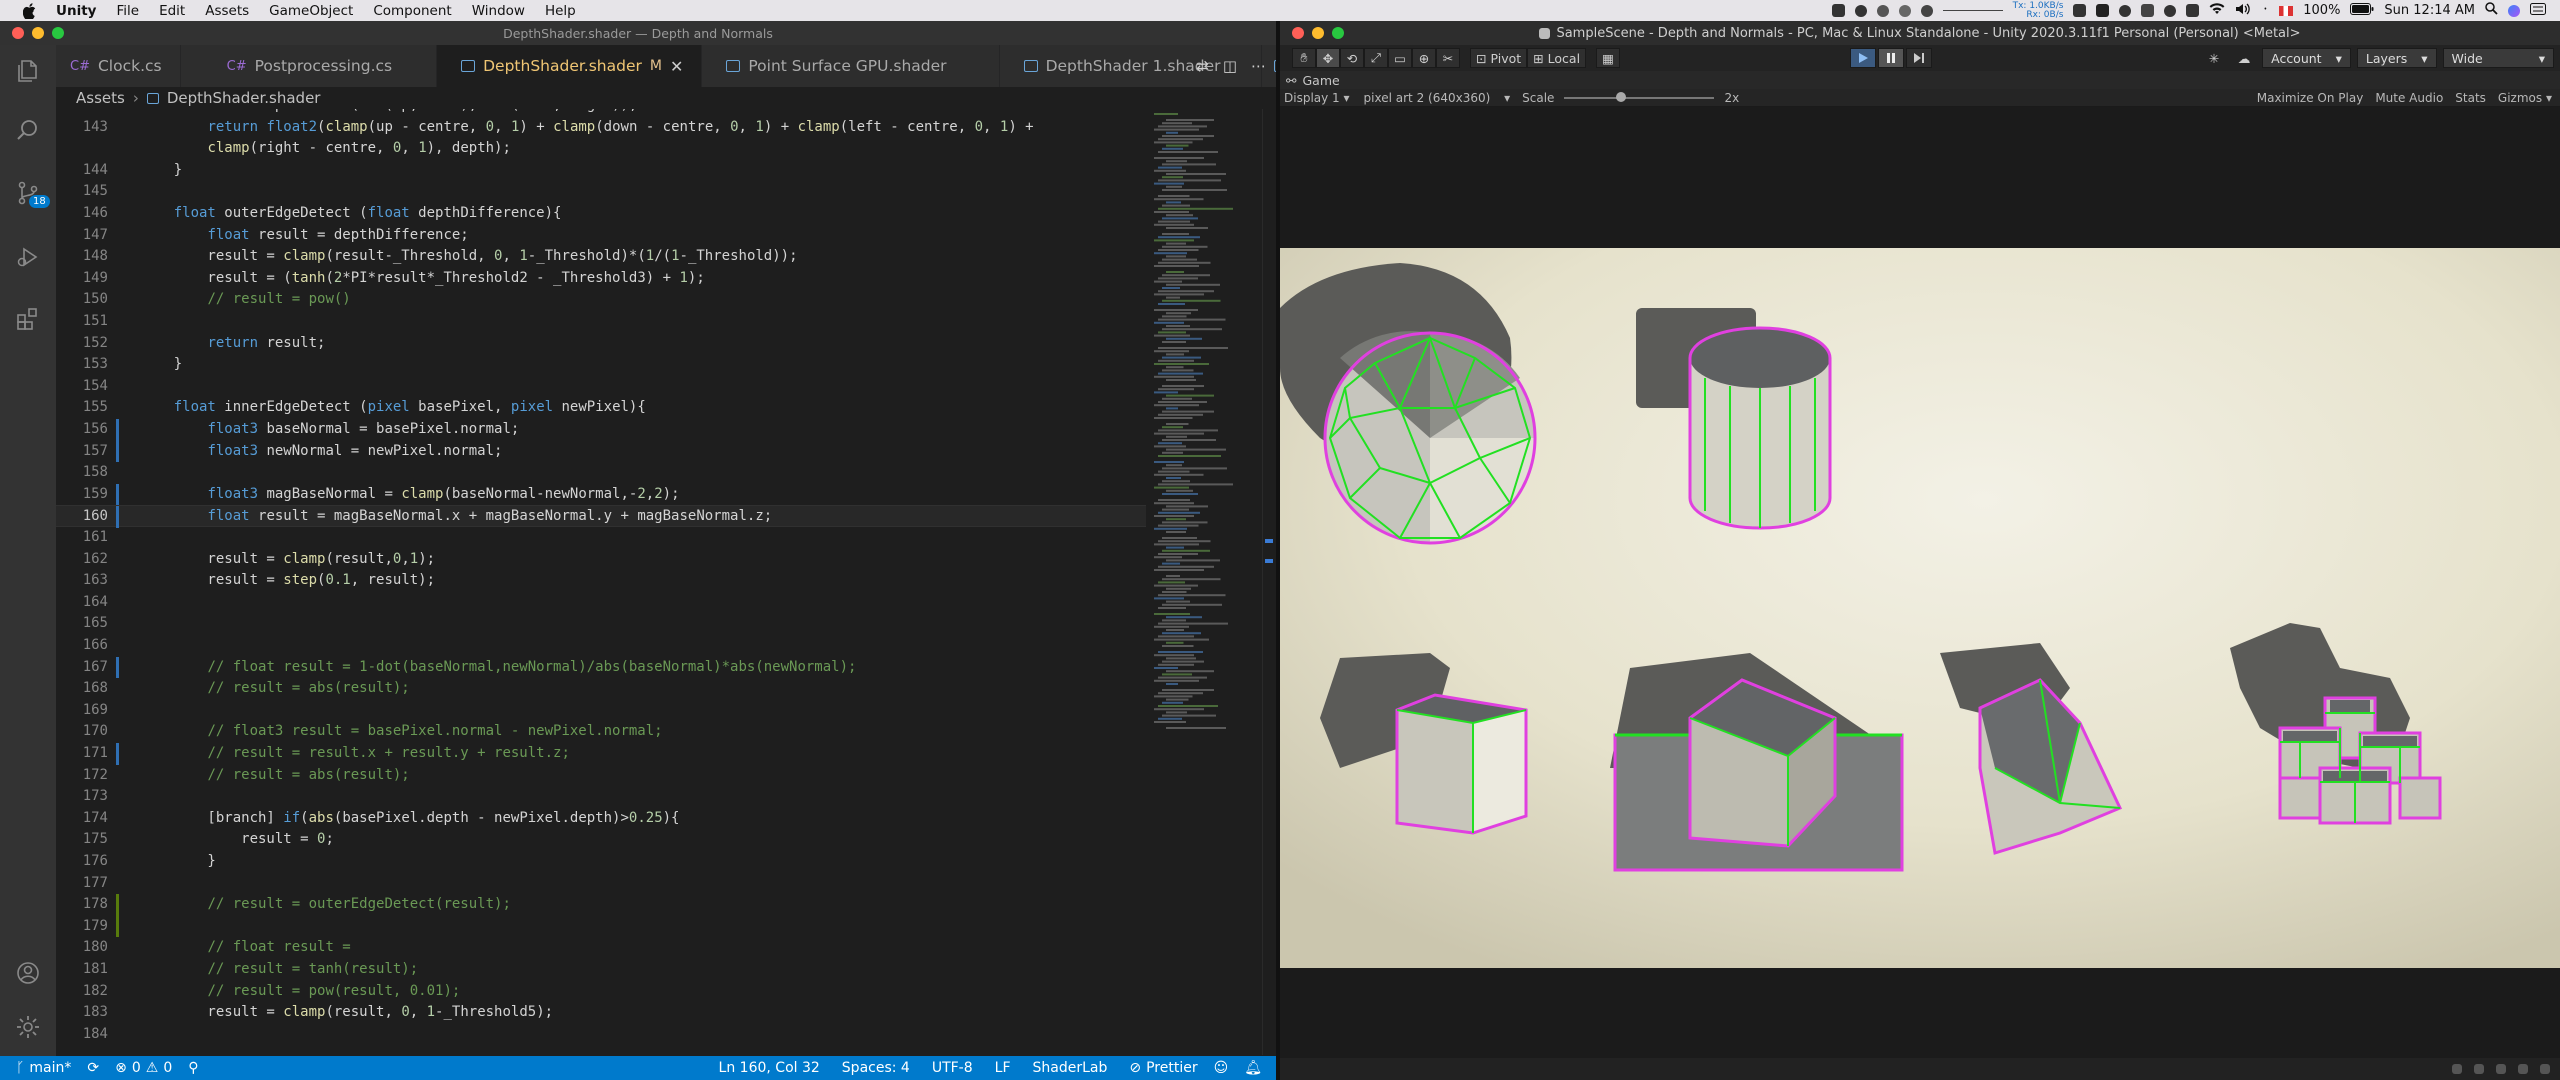 The height and width of the screenshot is (1080, 2560). What do you see at coordinates (100, 98) in the screenshot?
I see `breadcrumb-assets: Assets` at bounding box center [100, 98].